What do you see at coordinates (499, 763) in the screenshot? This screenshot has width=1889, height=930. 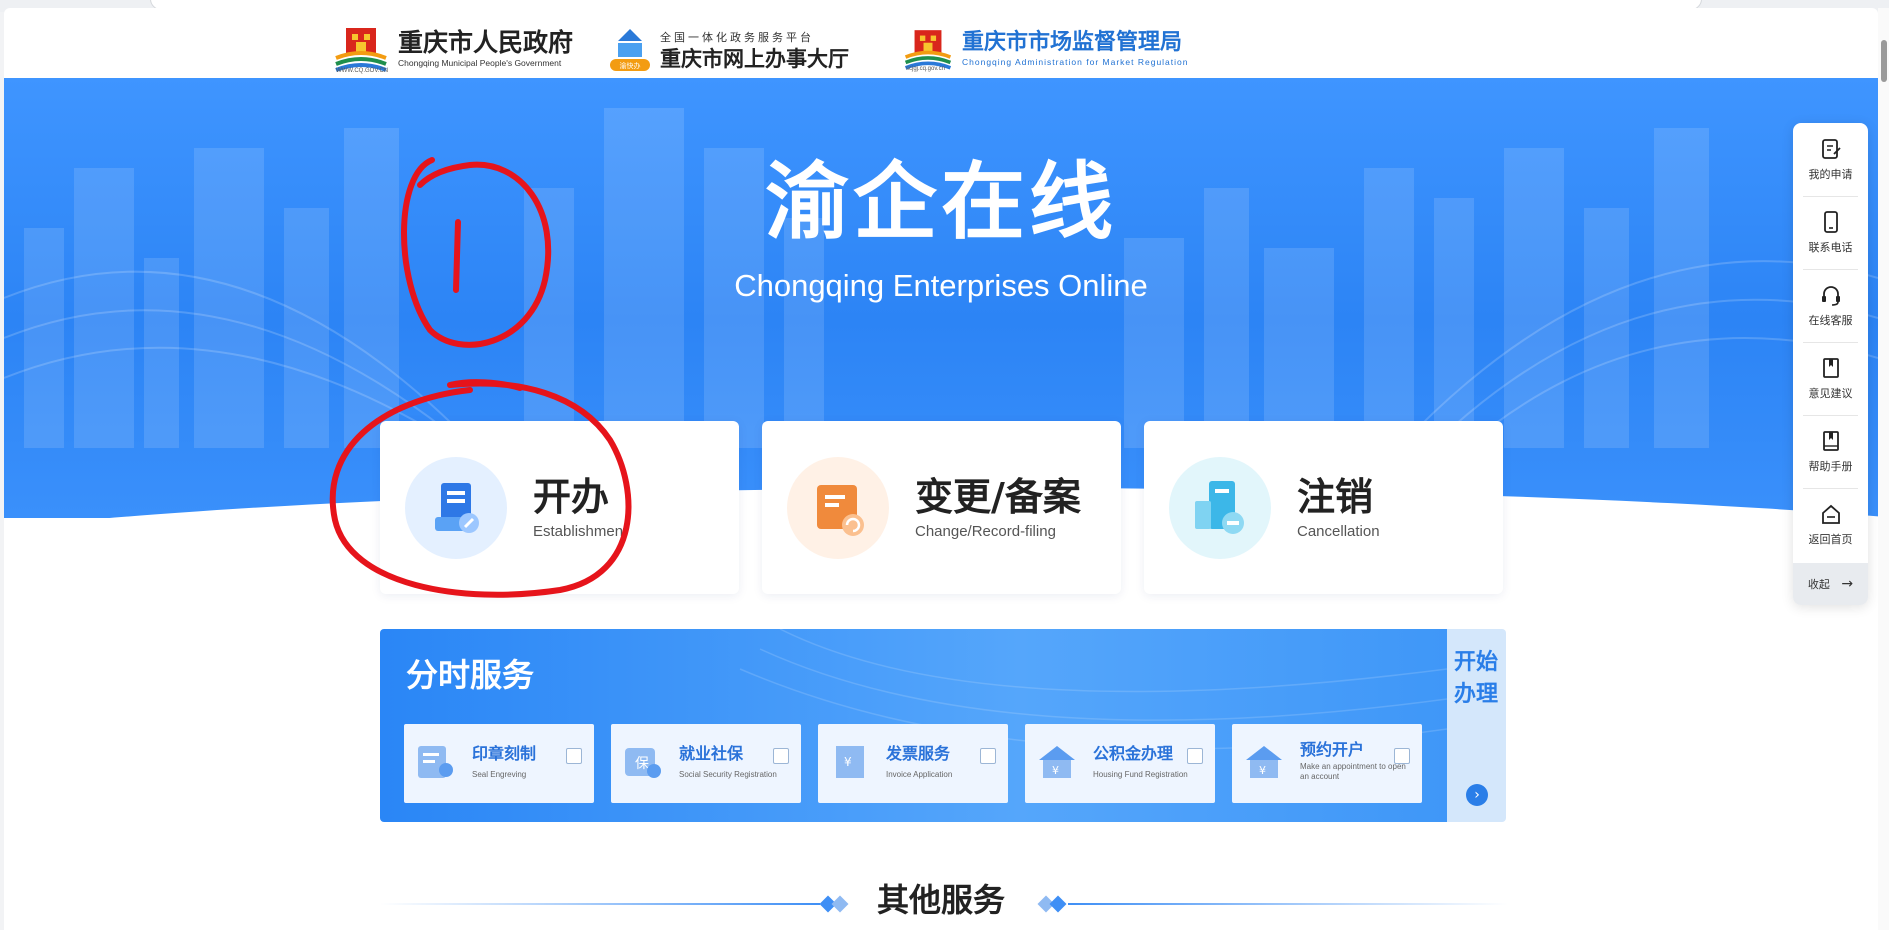 I see `timeshare-item-seal: 印章刻制 Seal Engreving` at bounding box center [499, 763].